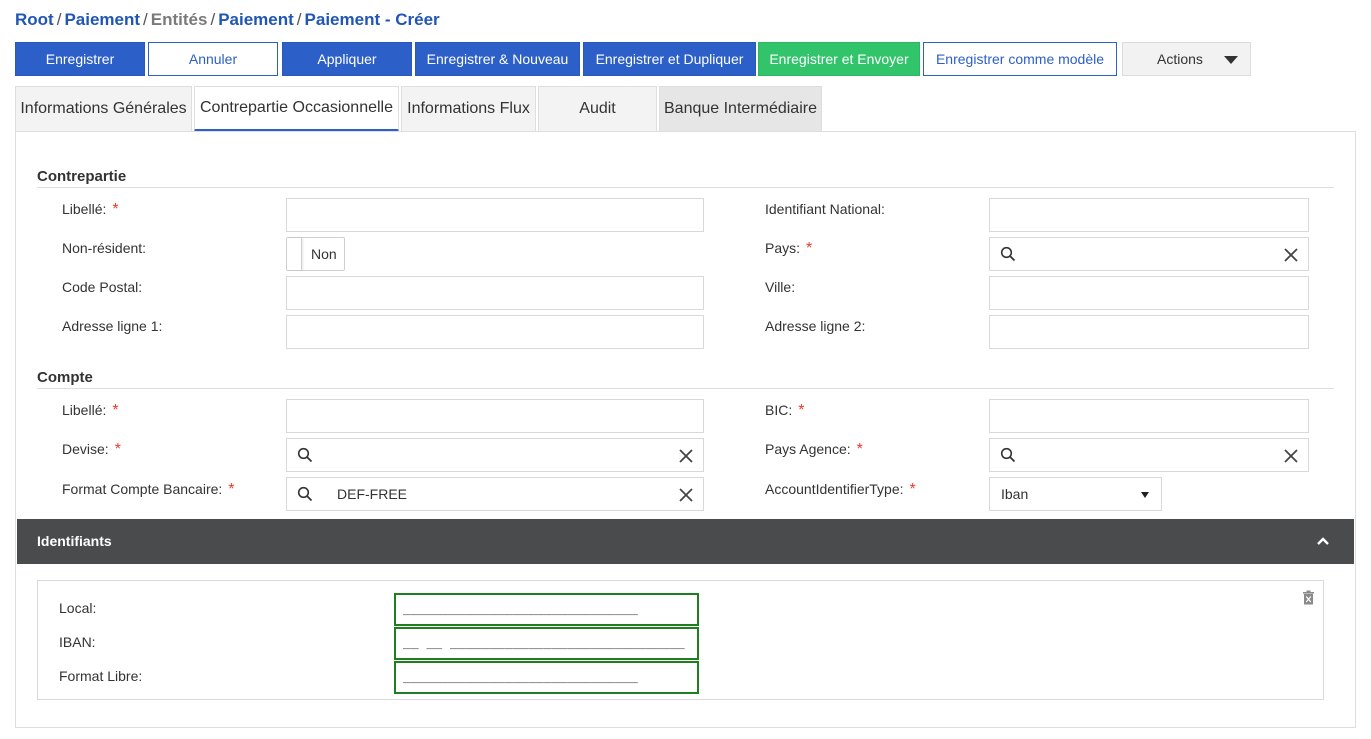 This screenshot has width=1371, height=739. I want to click on bic-label: BIC: *, so click(785, 410).